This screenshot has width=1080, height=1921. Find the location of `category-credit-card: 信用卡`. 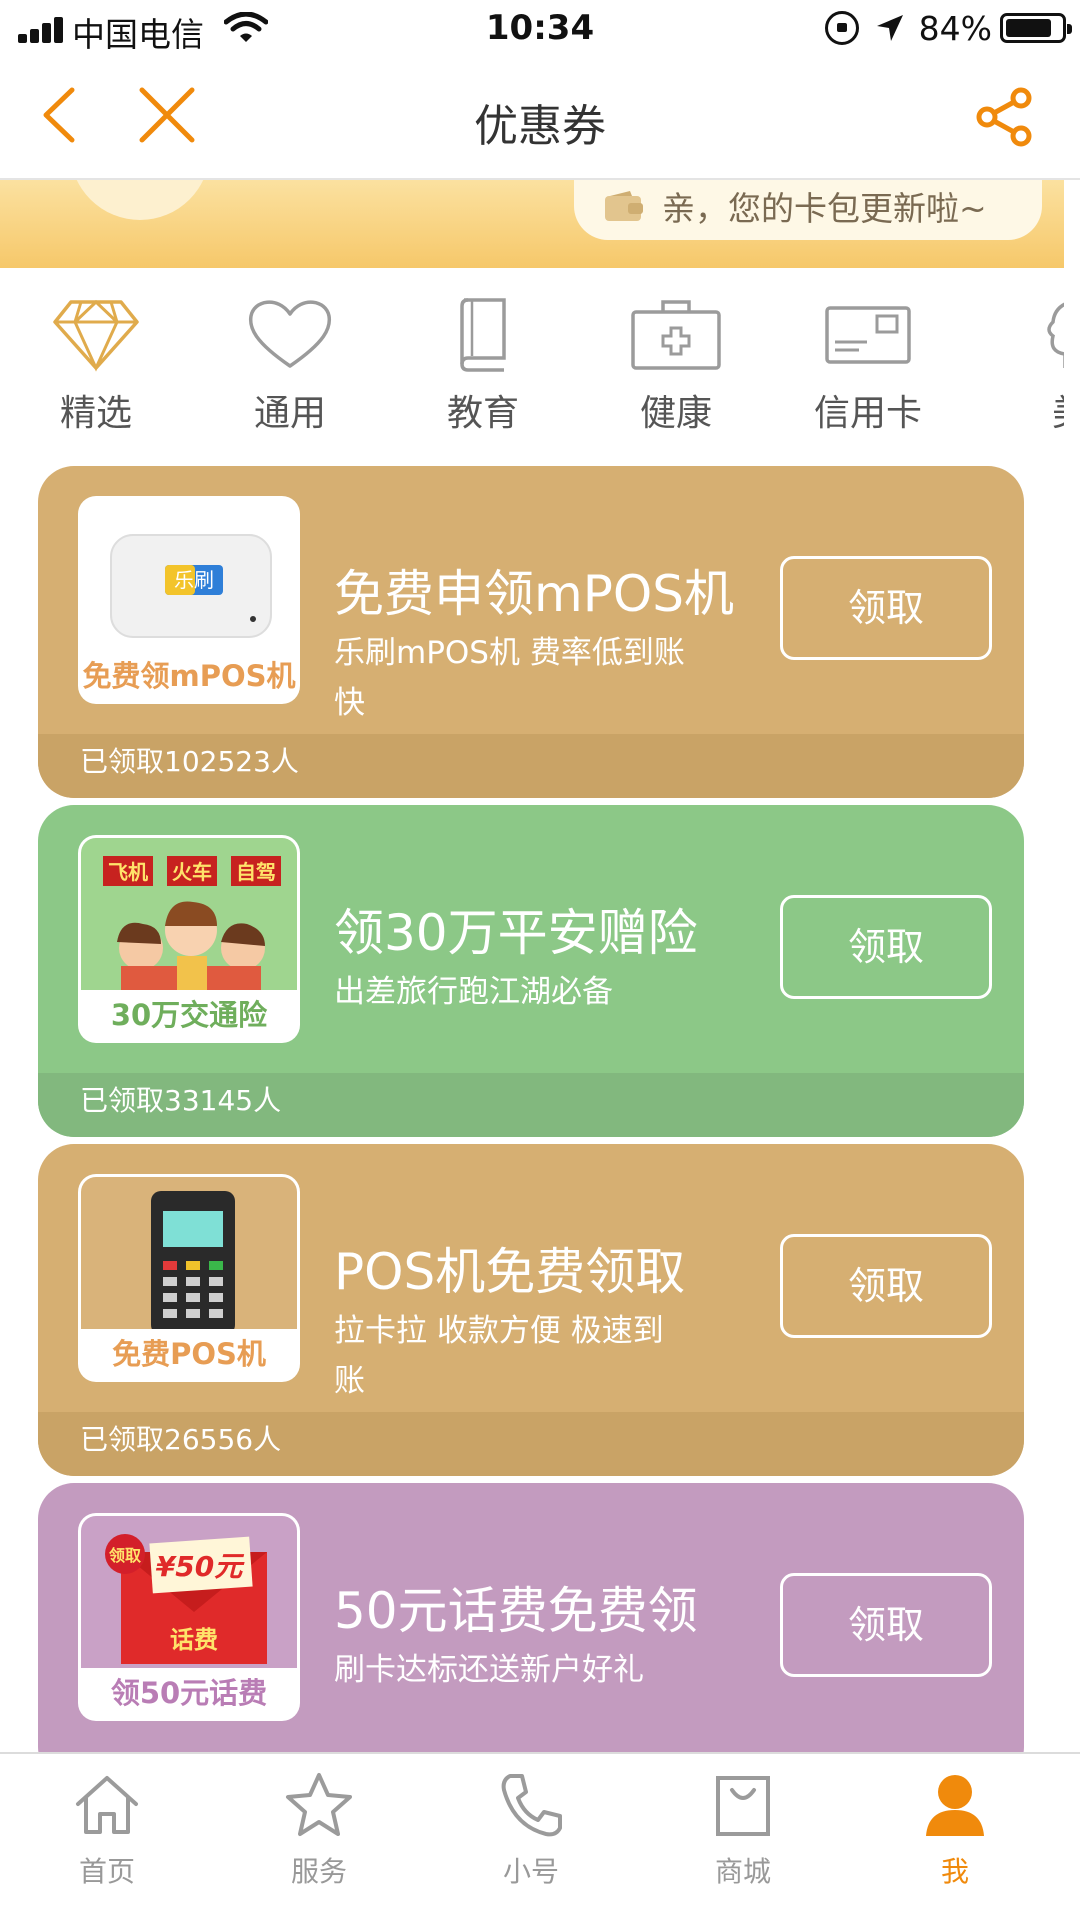

category-credit-card: 信用卡 is located at coordinates (868, 371).